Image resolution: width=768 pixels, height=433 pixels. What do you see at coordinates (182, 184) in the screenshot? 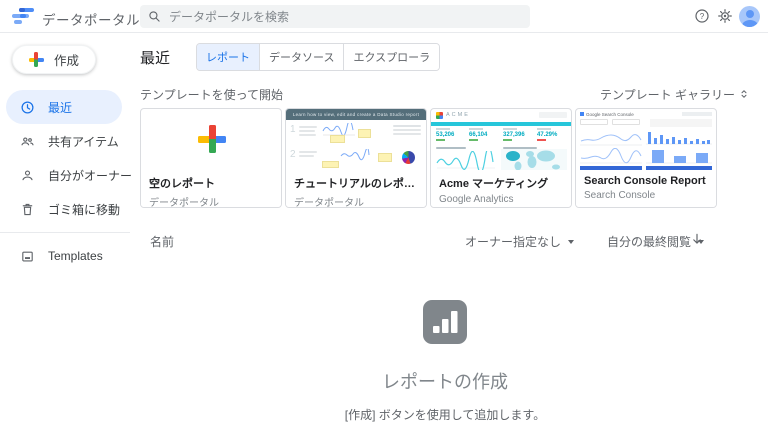
I see `card-title: 空のレポート` at bounding box center [182, 184].